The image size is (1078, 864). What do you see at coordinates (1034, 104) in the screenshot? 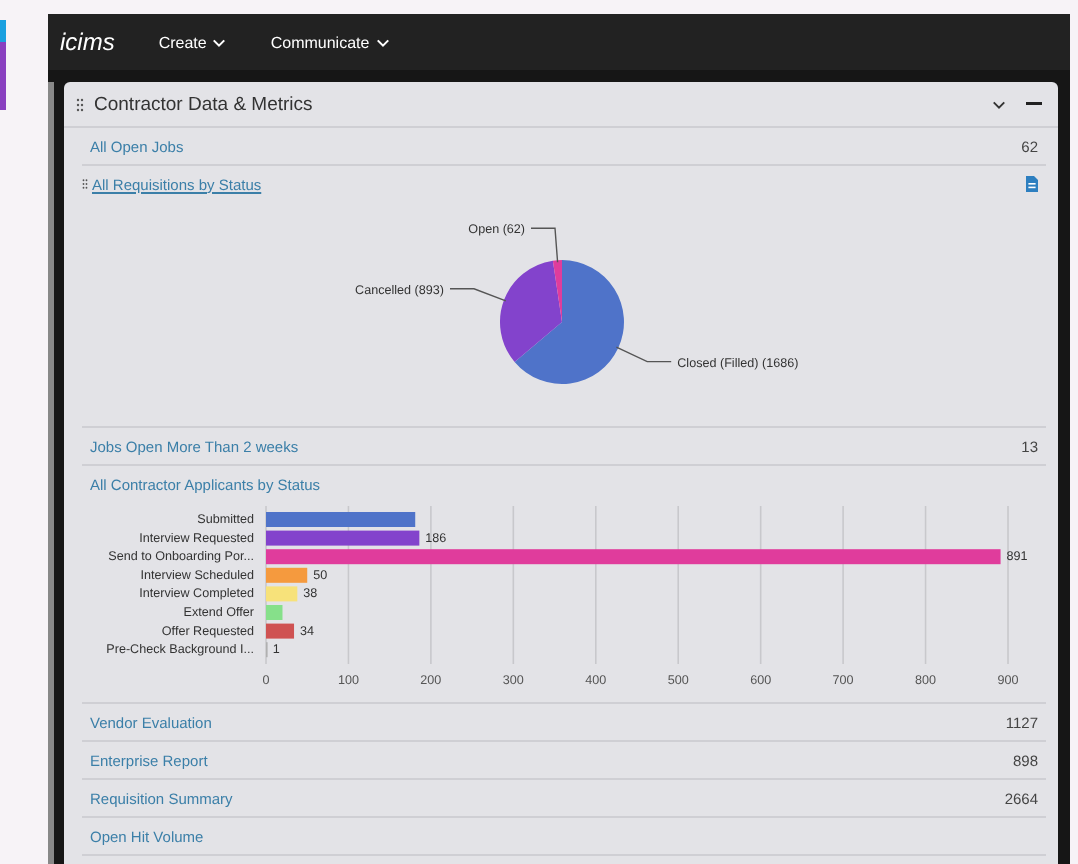
I see `minimize-icon` at bounding box center [1034, 104].